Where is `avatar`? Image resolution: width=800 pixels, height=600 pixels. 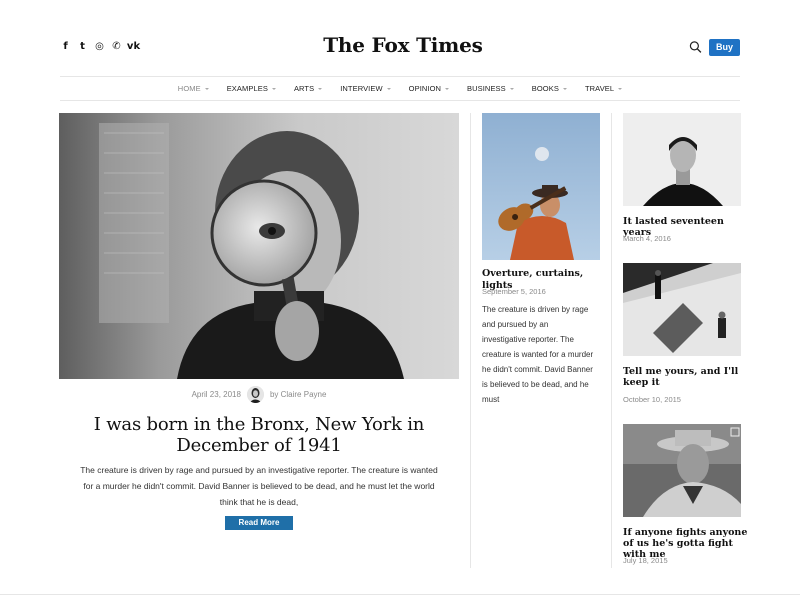
avatar is located at coordinates (255, 394).